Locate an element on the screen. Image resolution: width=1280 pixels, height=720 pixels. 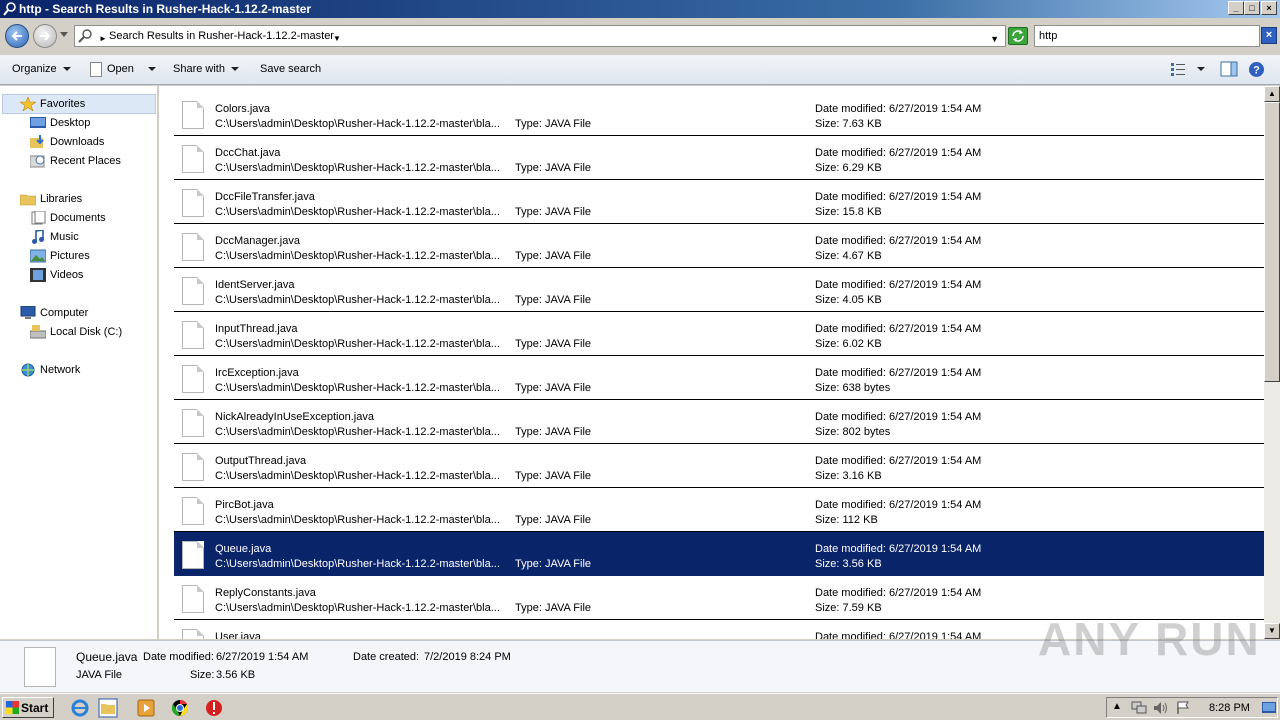
start-button: Start is located at coordinates (28, 707).